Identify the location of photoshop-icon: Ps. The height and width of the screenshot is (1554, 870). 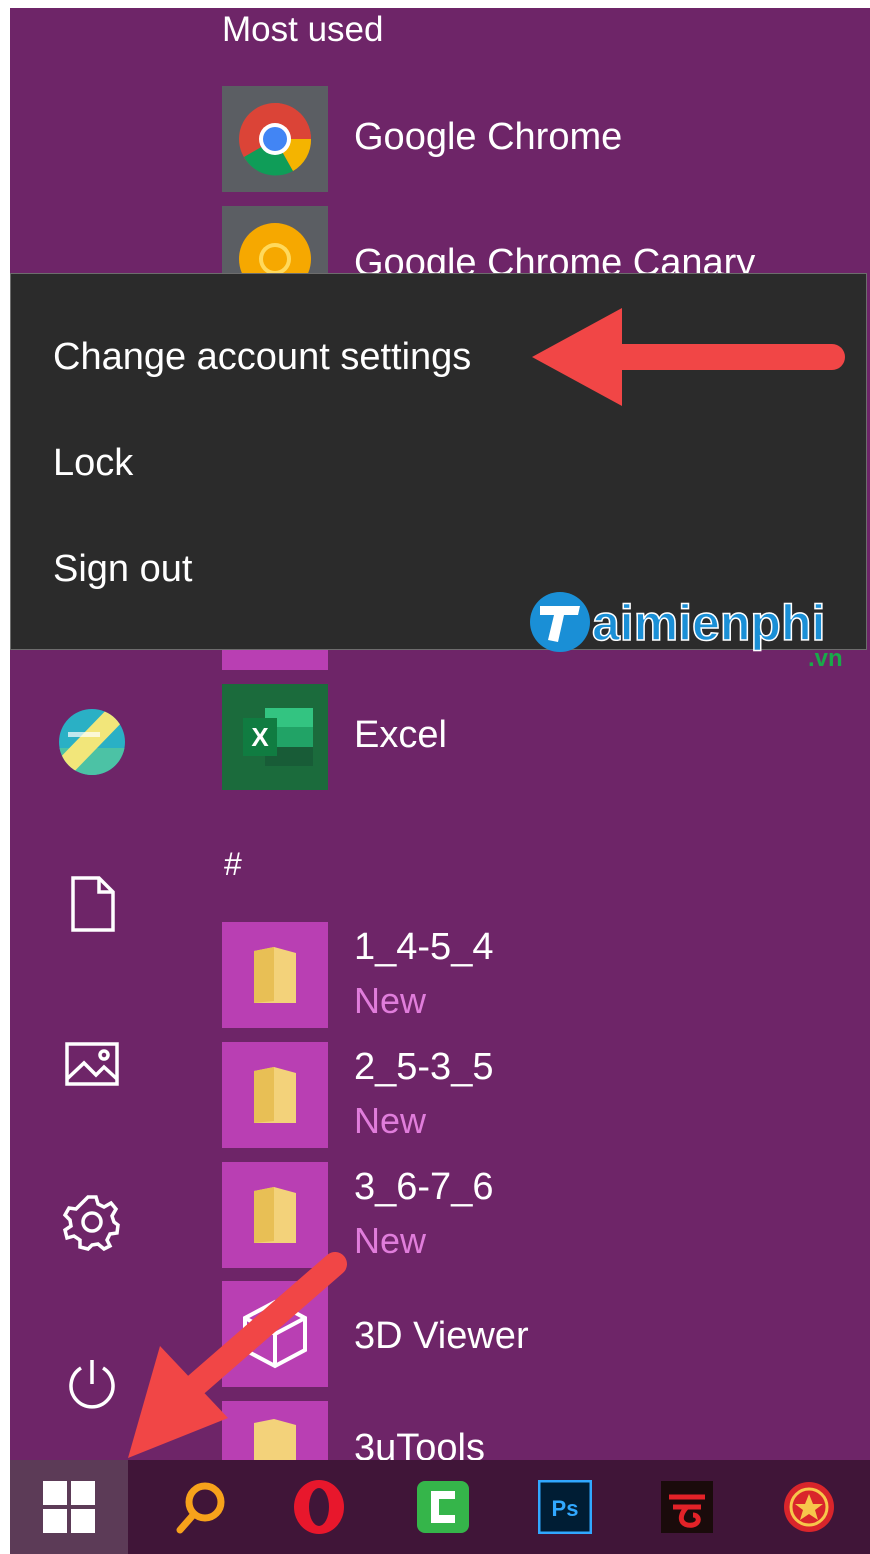
(565, 1507).